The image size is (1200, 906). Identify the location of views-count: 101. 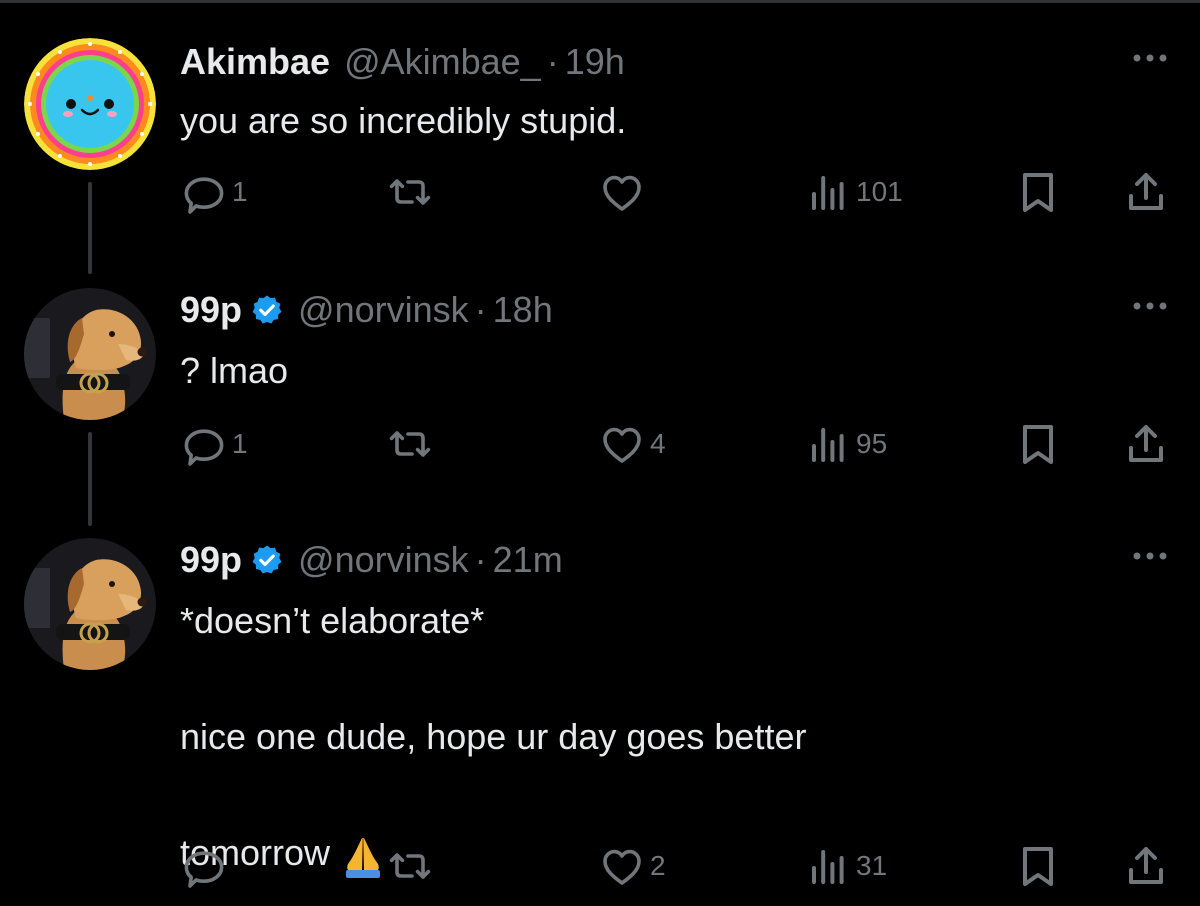
(879, 191).